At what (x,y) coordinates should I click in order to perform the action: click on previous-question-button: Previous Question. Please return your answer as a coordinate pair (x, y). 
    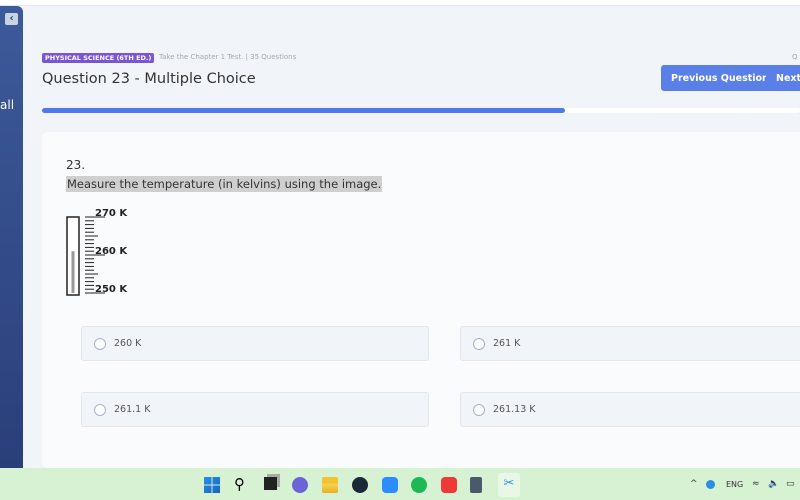
    Looking at the image, I should click on (720, 78).